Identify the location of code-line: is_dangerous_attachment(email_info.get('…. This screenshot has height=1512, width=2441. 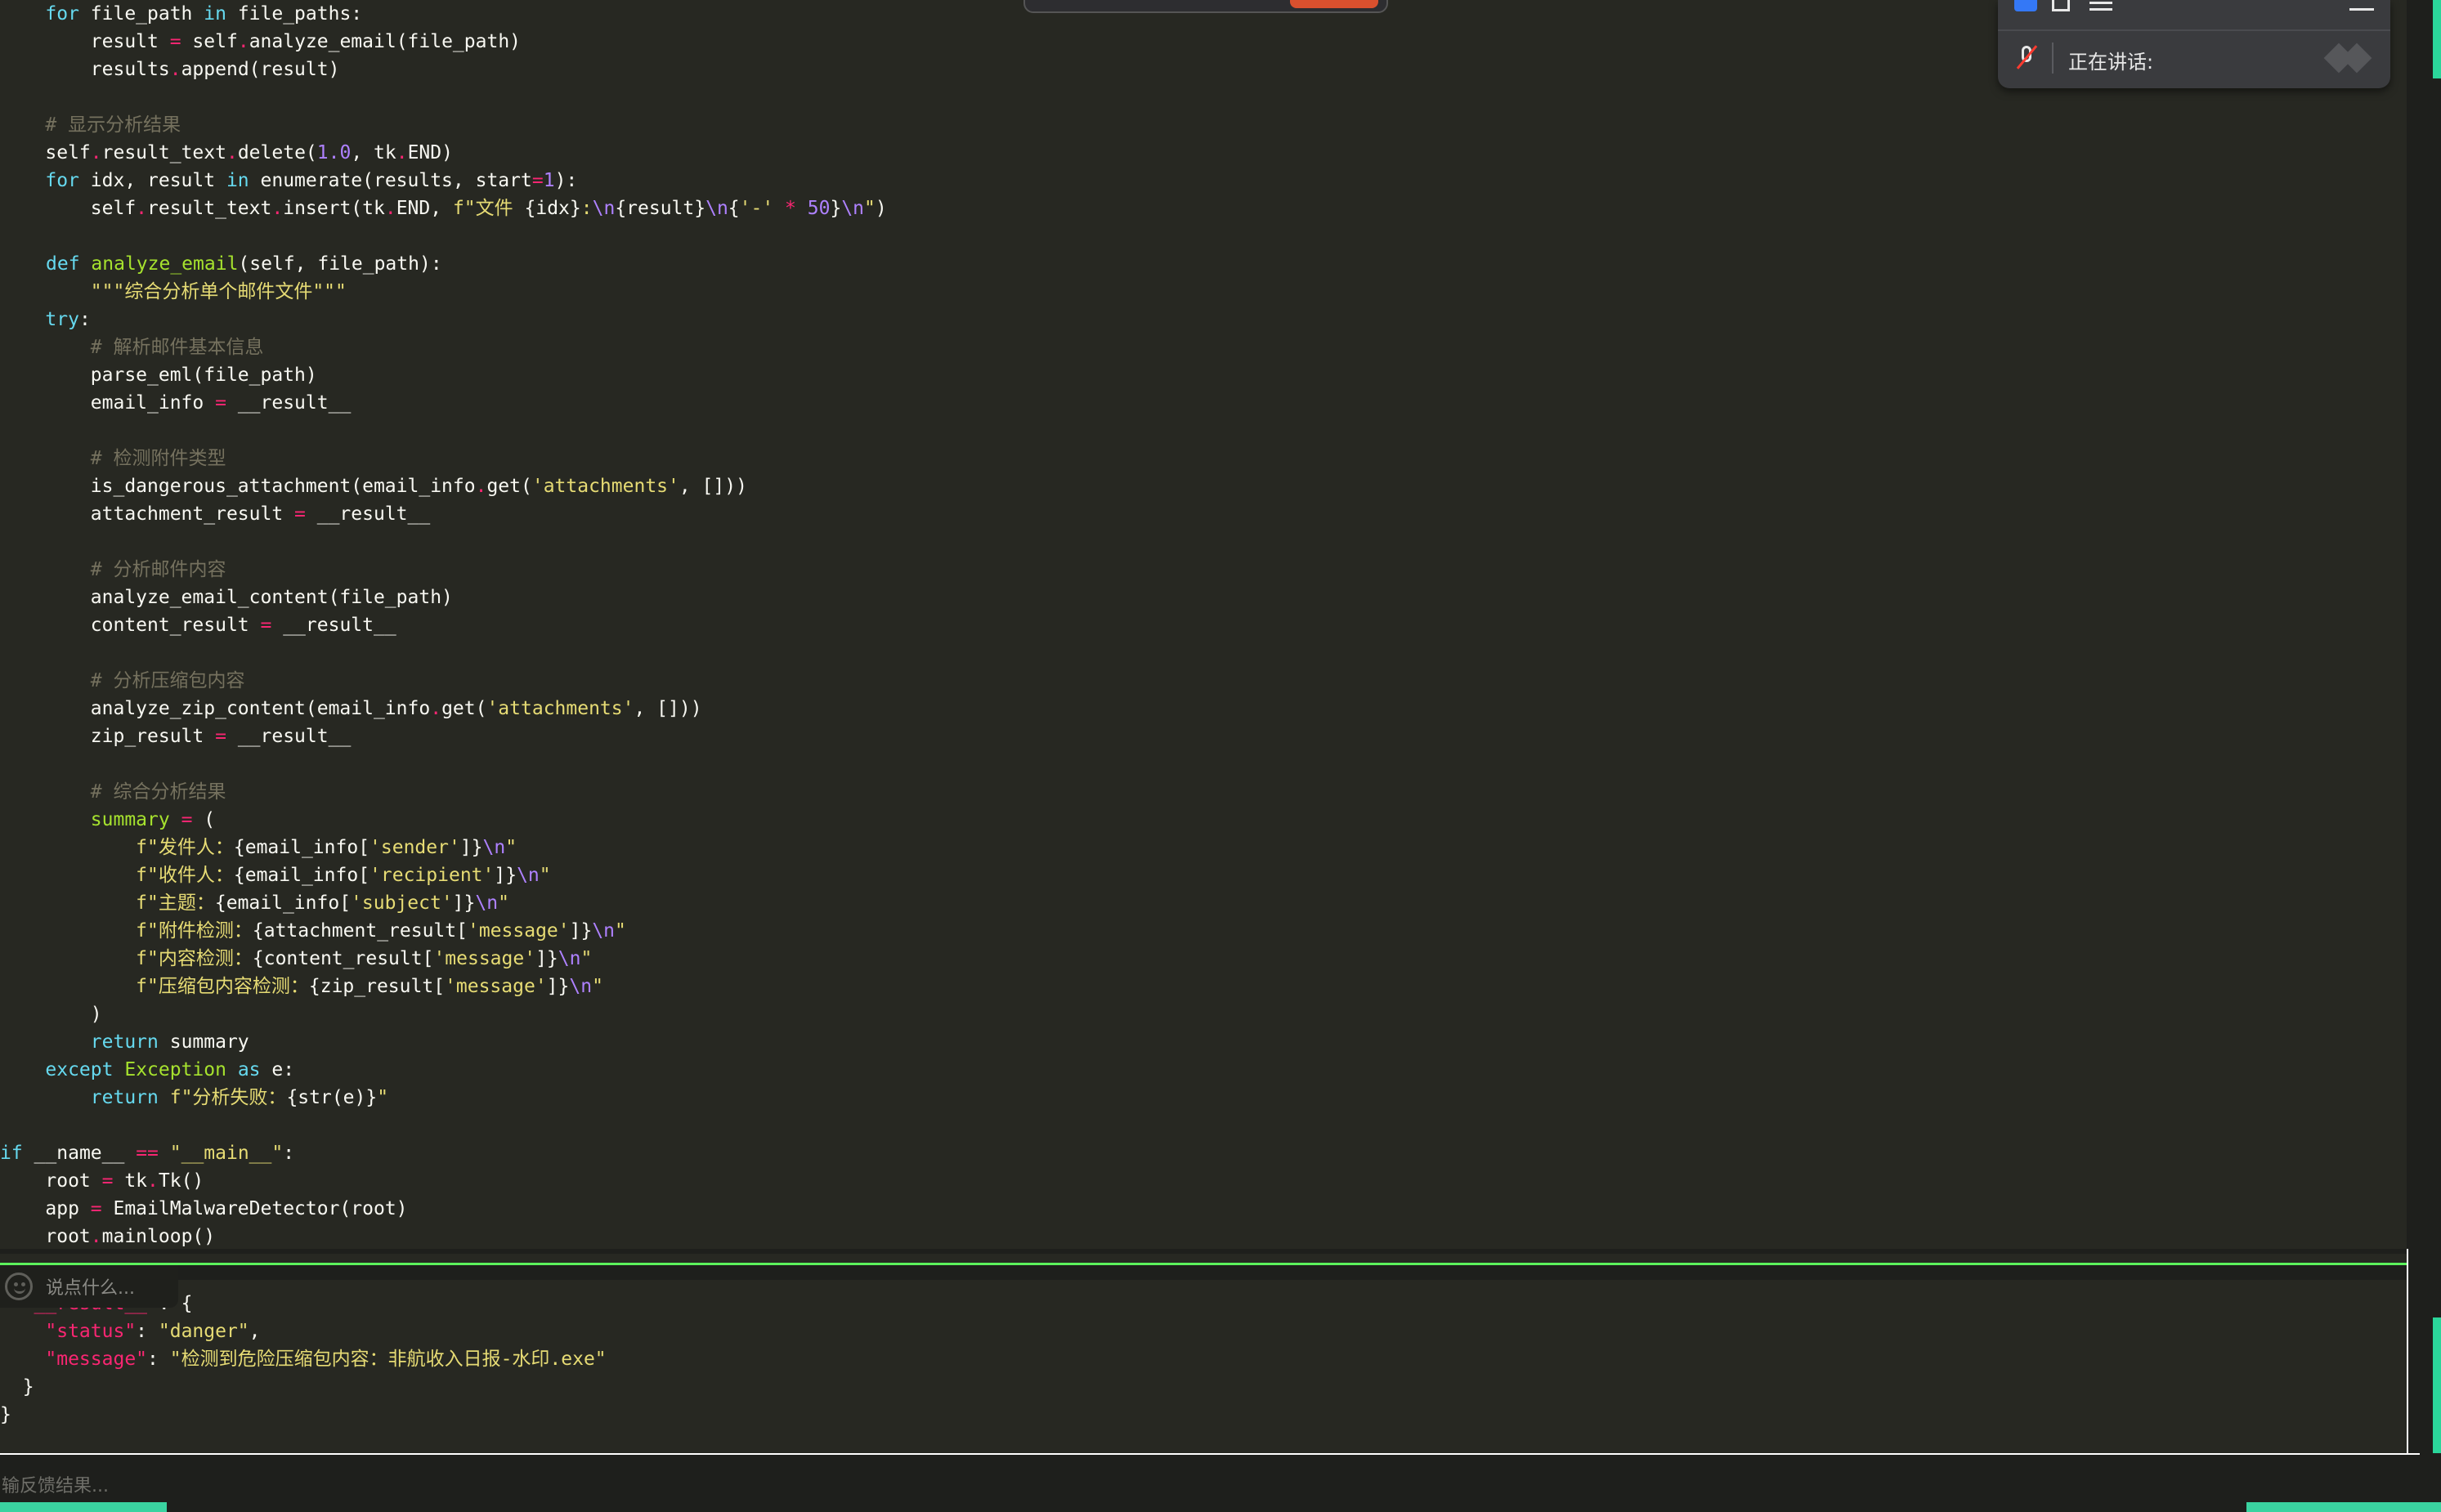
(373, 486).